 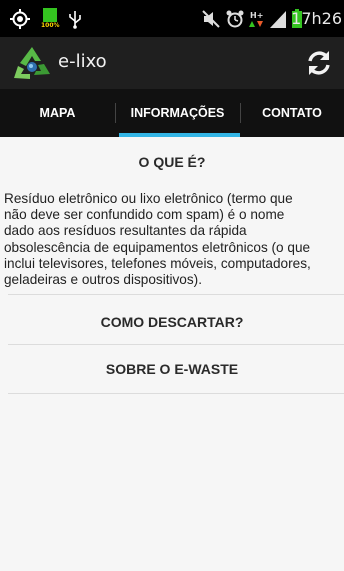 I want to click on refresh-icon, so click(x=319, y=63).